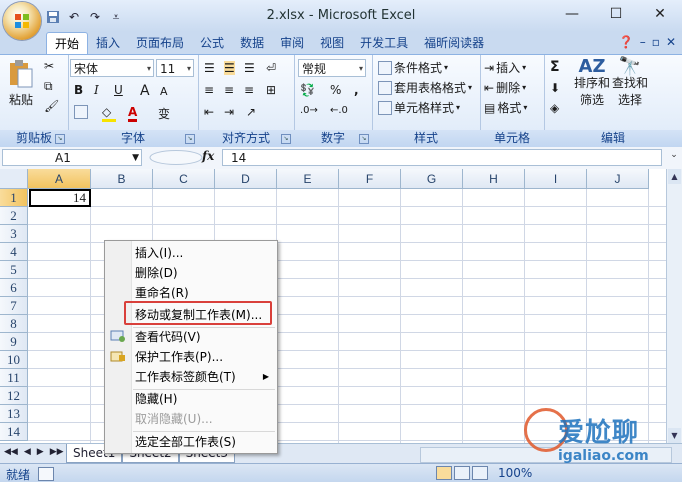  I want to click on row-header-7: 7, so click(14, 306).